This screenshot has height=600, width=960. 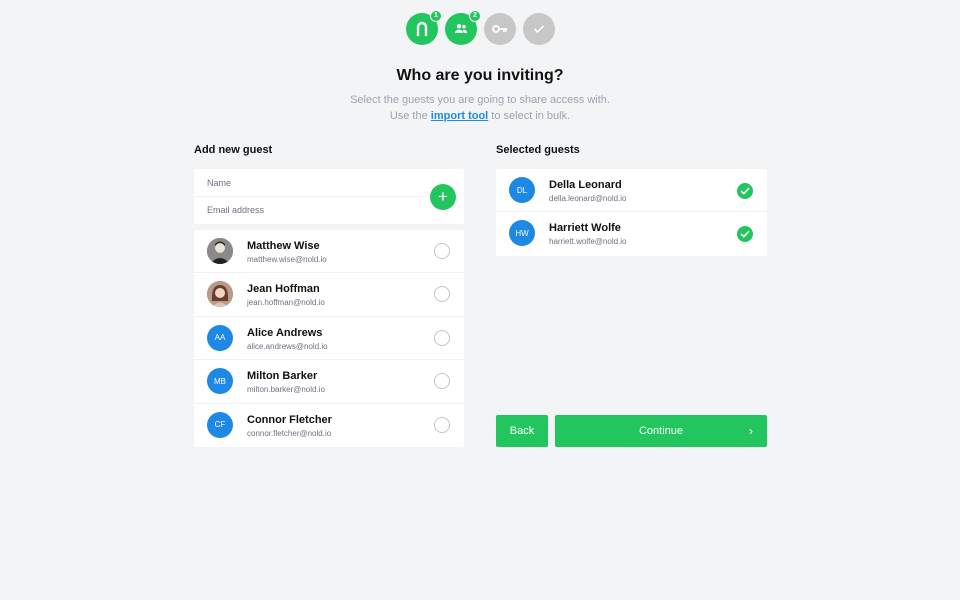 I want to click on guest-name: Jean Hoffman, so click(x=283, y=289).